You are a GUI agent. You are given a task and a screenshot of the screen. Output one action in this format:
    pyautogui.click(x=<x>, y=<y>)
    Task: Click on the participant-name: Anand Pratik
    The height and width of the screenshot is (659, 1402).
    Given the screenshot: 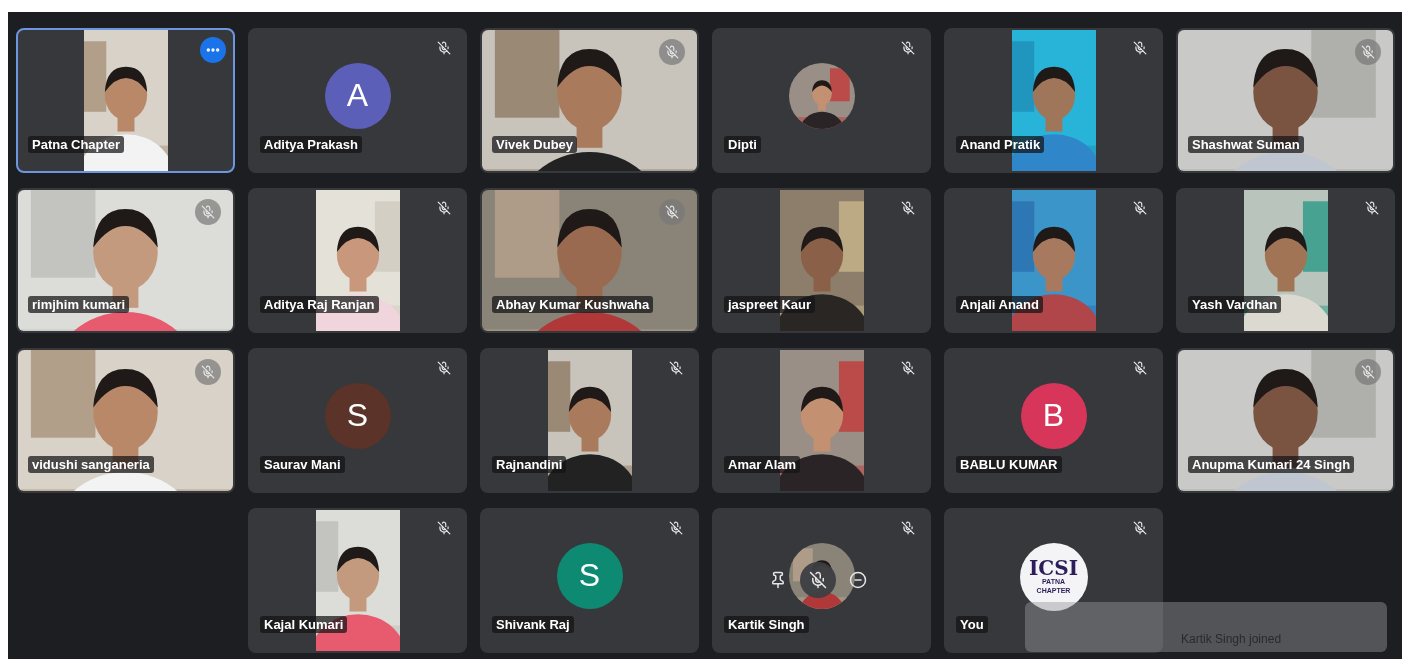 What is the action you would take?
    pyautogui.click(x=1000, y=144)
    